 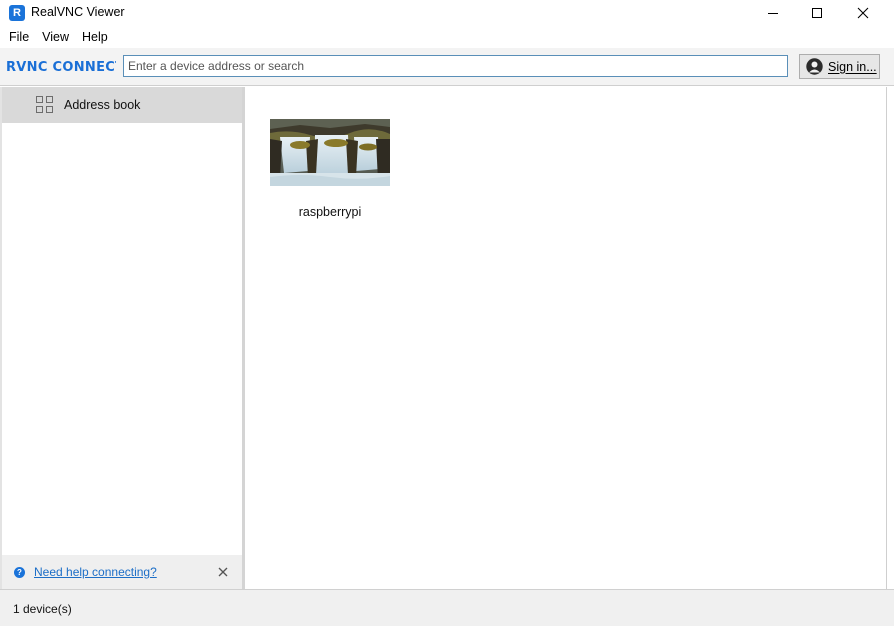 I want to click on close-button, so click(x=863, y=13).